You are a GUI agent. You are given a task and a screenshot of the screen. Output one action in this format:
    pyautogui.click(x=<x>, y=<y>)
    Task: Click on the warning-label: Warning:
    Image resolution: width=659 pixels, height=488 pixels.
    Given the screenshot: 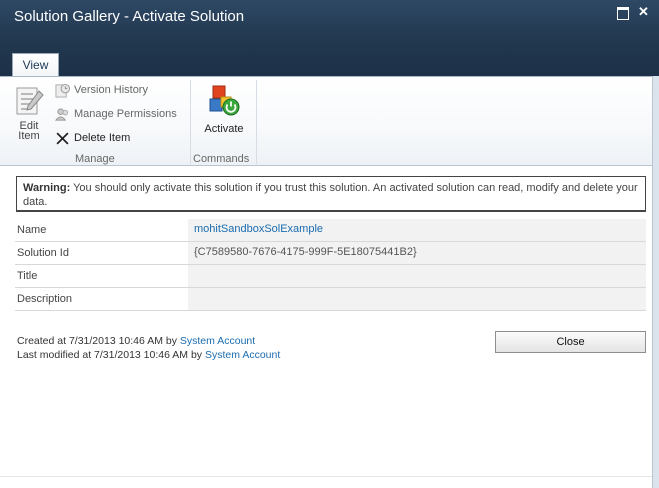 What is the action you would take?
    pyautogui.click(x=47, y=188)
    